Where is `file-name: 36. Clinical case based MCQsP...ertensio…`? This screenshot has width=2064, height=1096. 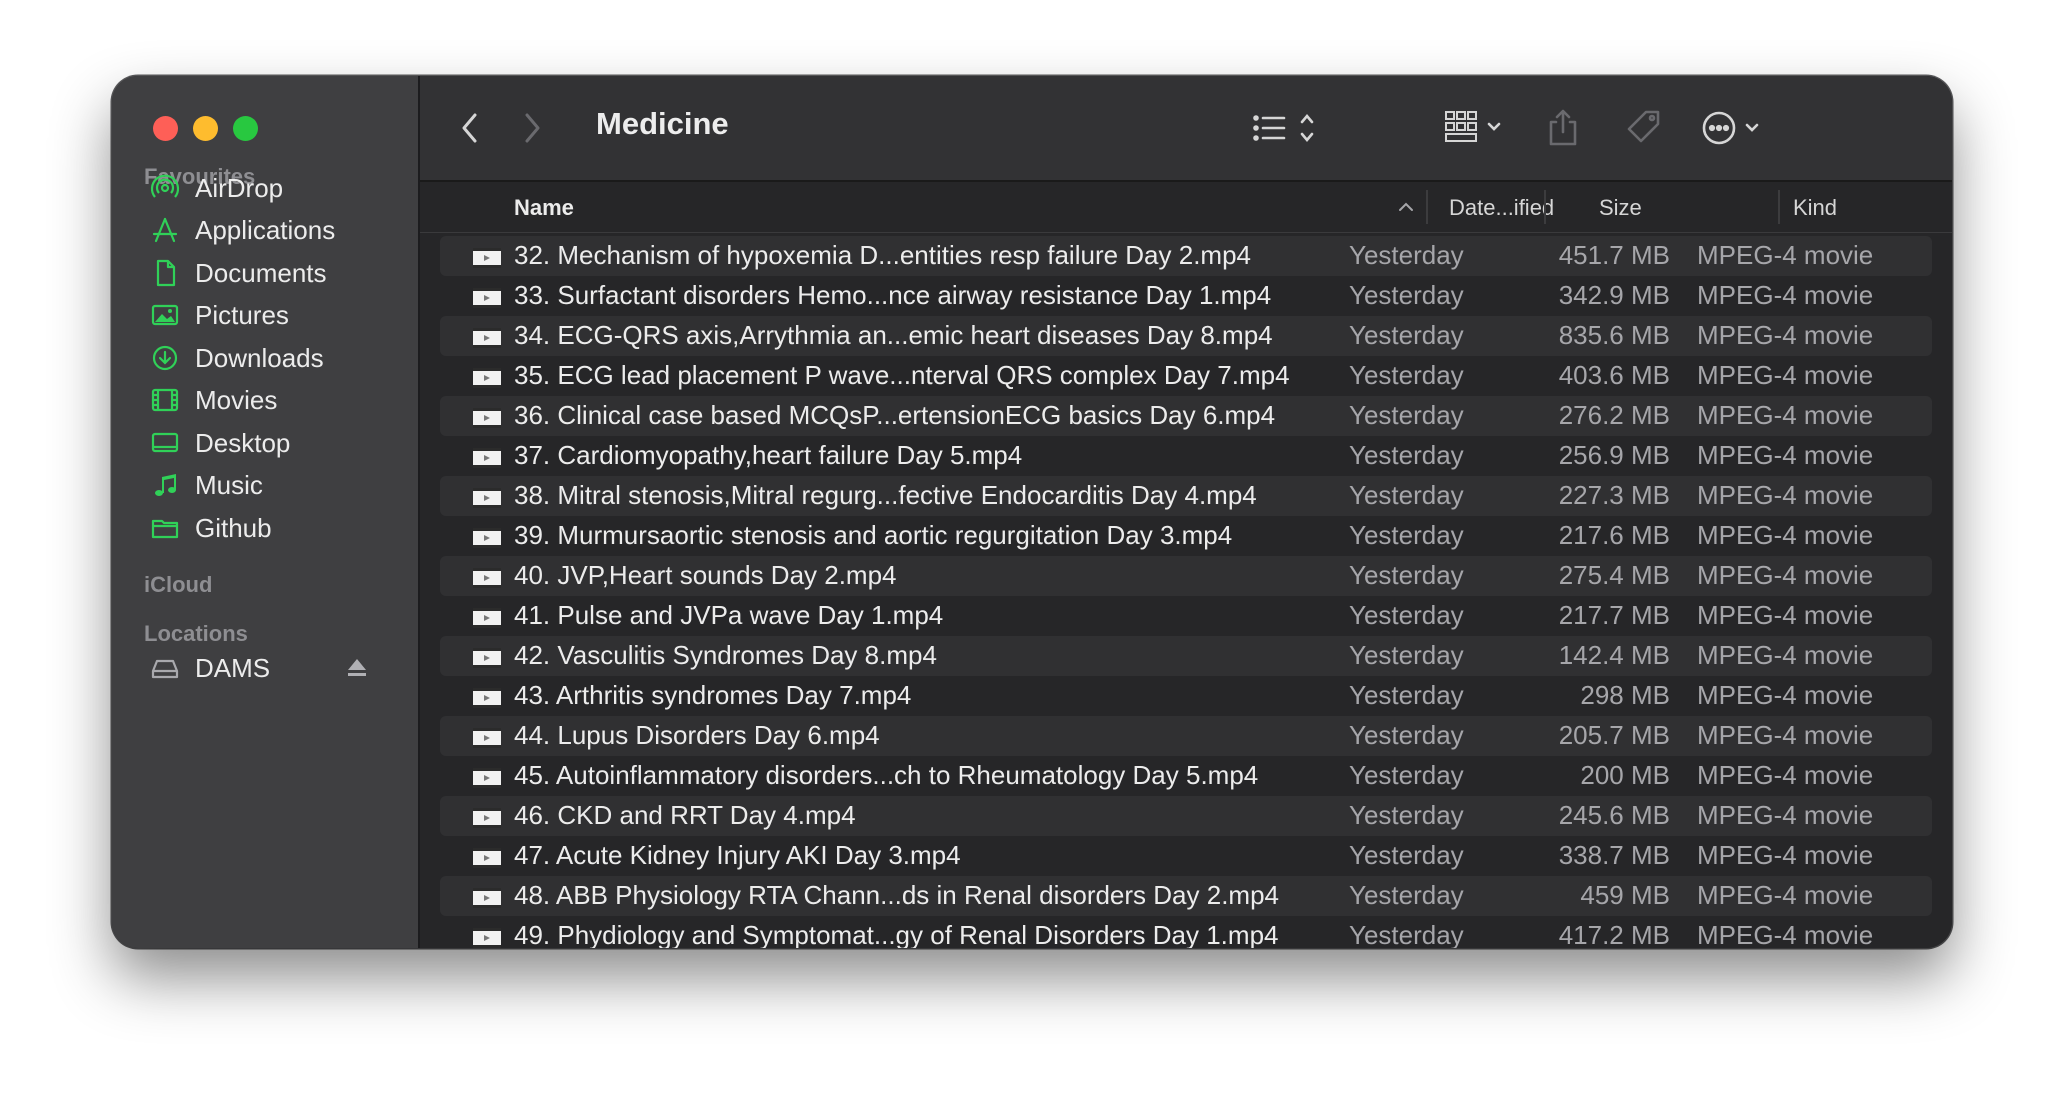 file-name: 36. Clinical case based MCQsP...ertensio… is located at coordinates (895, 415).